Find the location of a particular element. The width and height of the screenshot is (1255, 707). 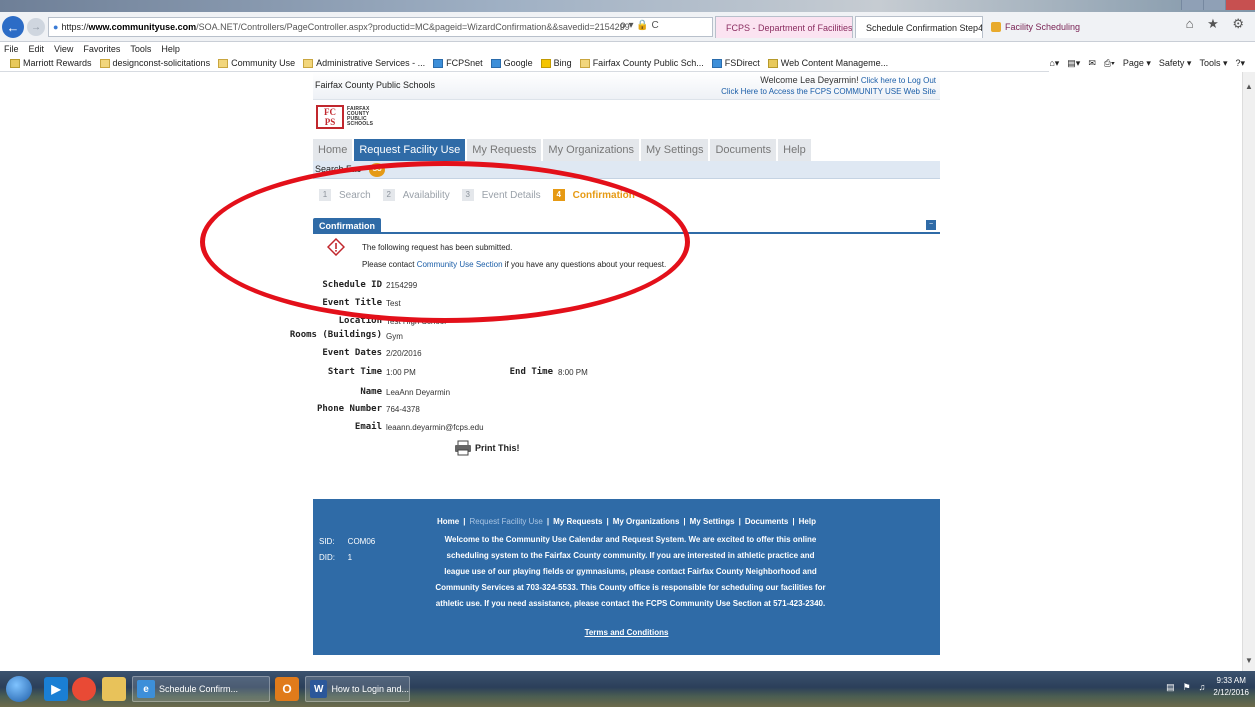

step-availability: 2 Availability is located at coordinates (416, 195).